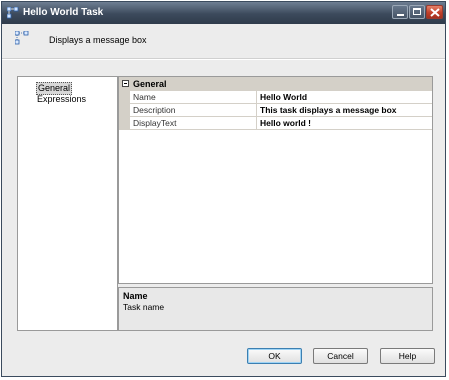  Describe the element at coordinates (154, 110) in the screenshot. I see `property-name: Description` at that location.